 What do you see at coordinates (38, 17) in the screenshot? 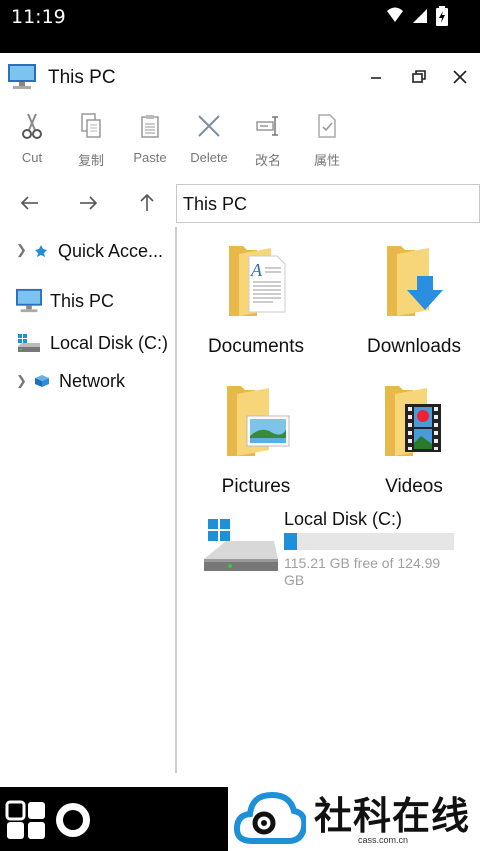
I see `status-time: 11:19` at bounding box center [38, 17].